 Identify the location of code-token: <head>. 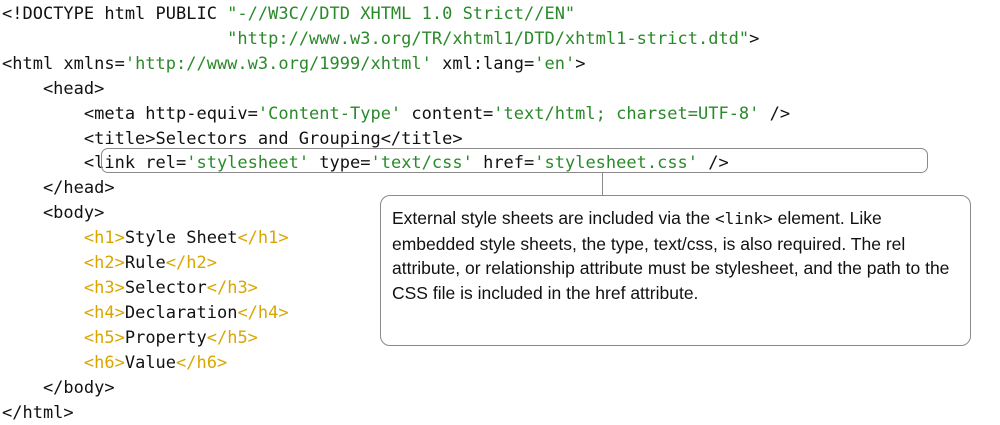
(53, 89).